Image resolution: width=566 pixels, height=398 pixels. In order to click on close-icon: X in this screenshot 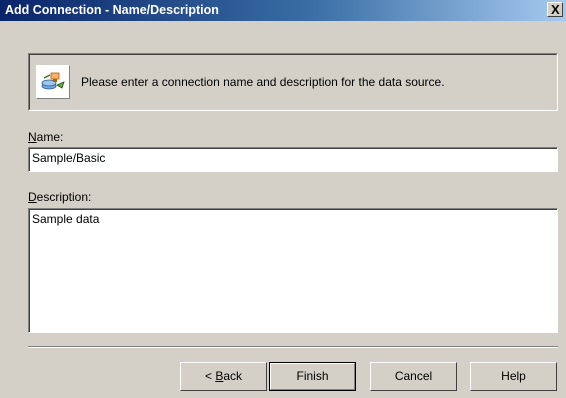, I will do `click(555, 9)`.